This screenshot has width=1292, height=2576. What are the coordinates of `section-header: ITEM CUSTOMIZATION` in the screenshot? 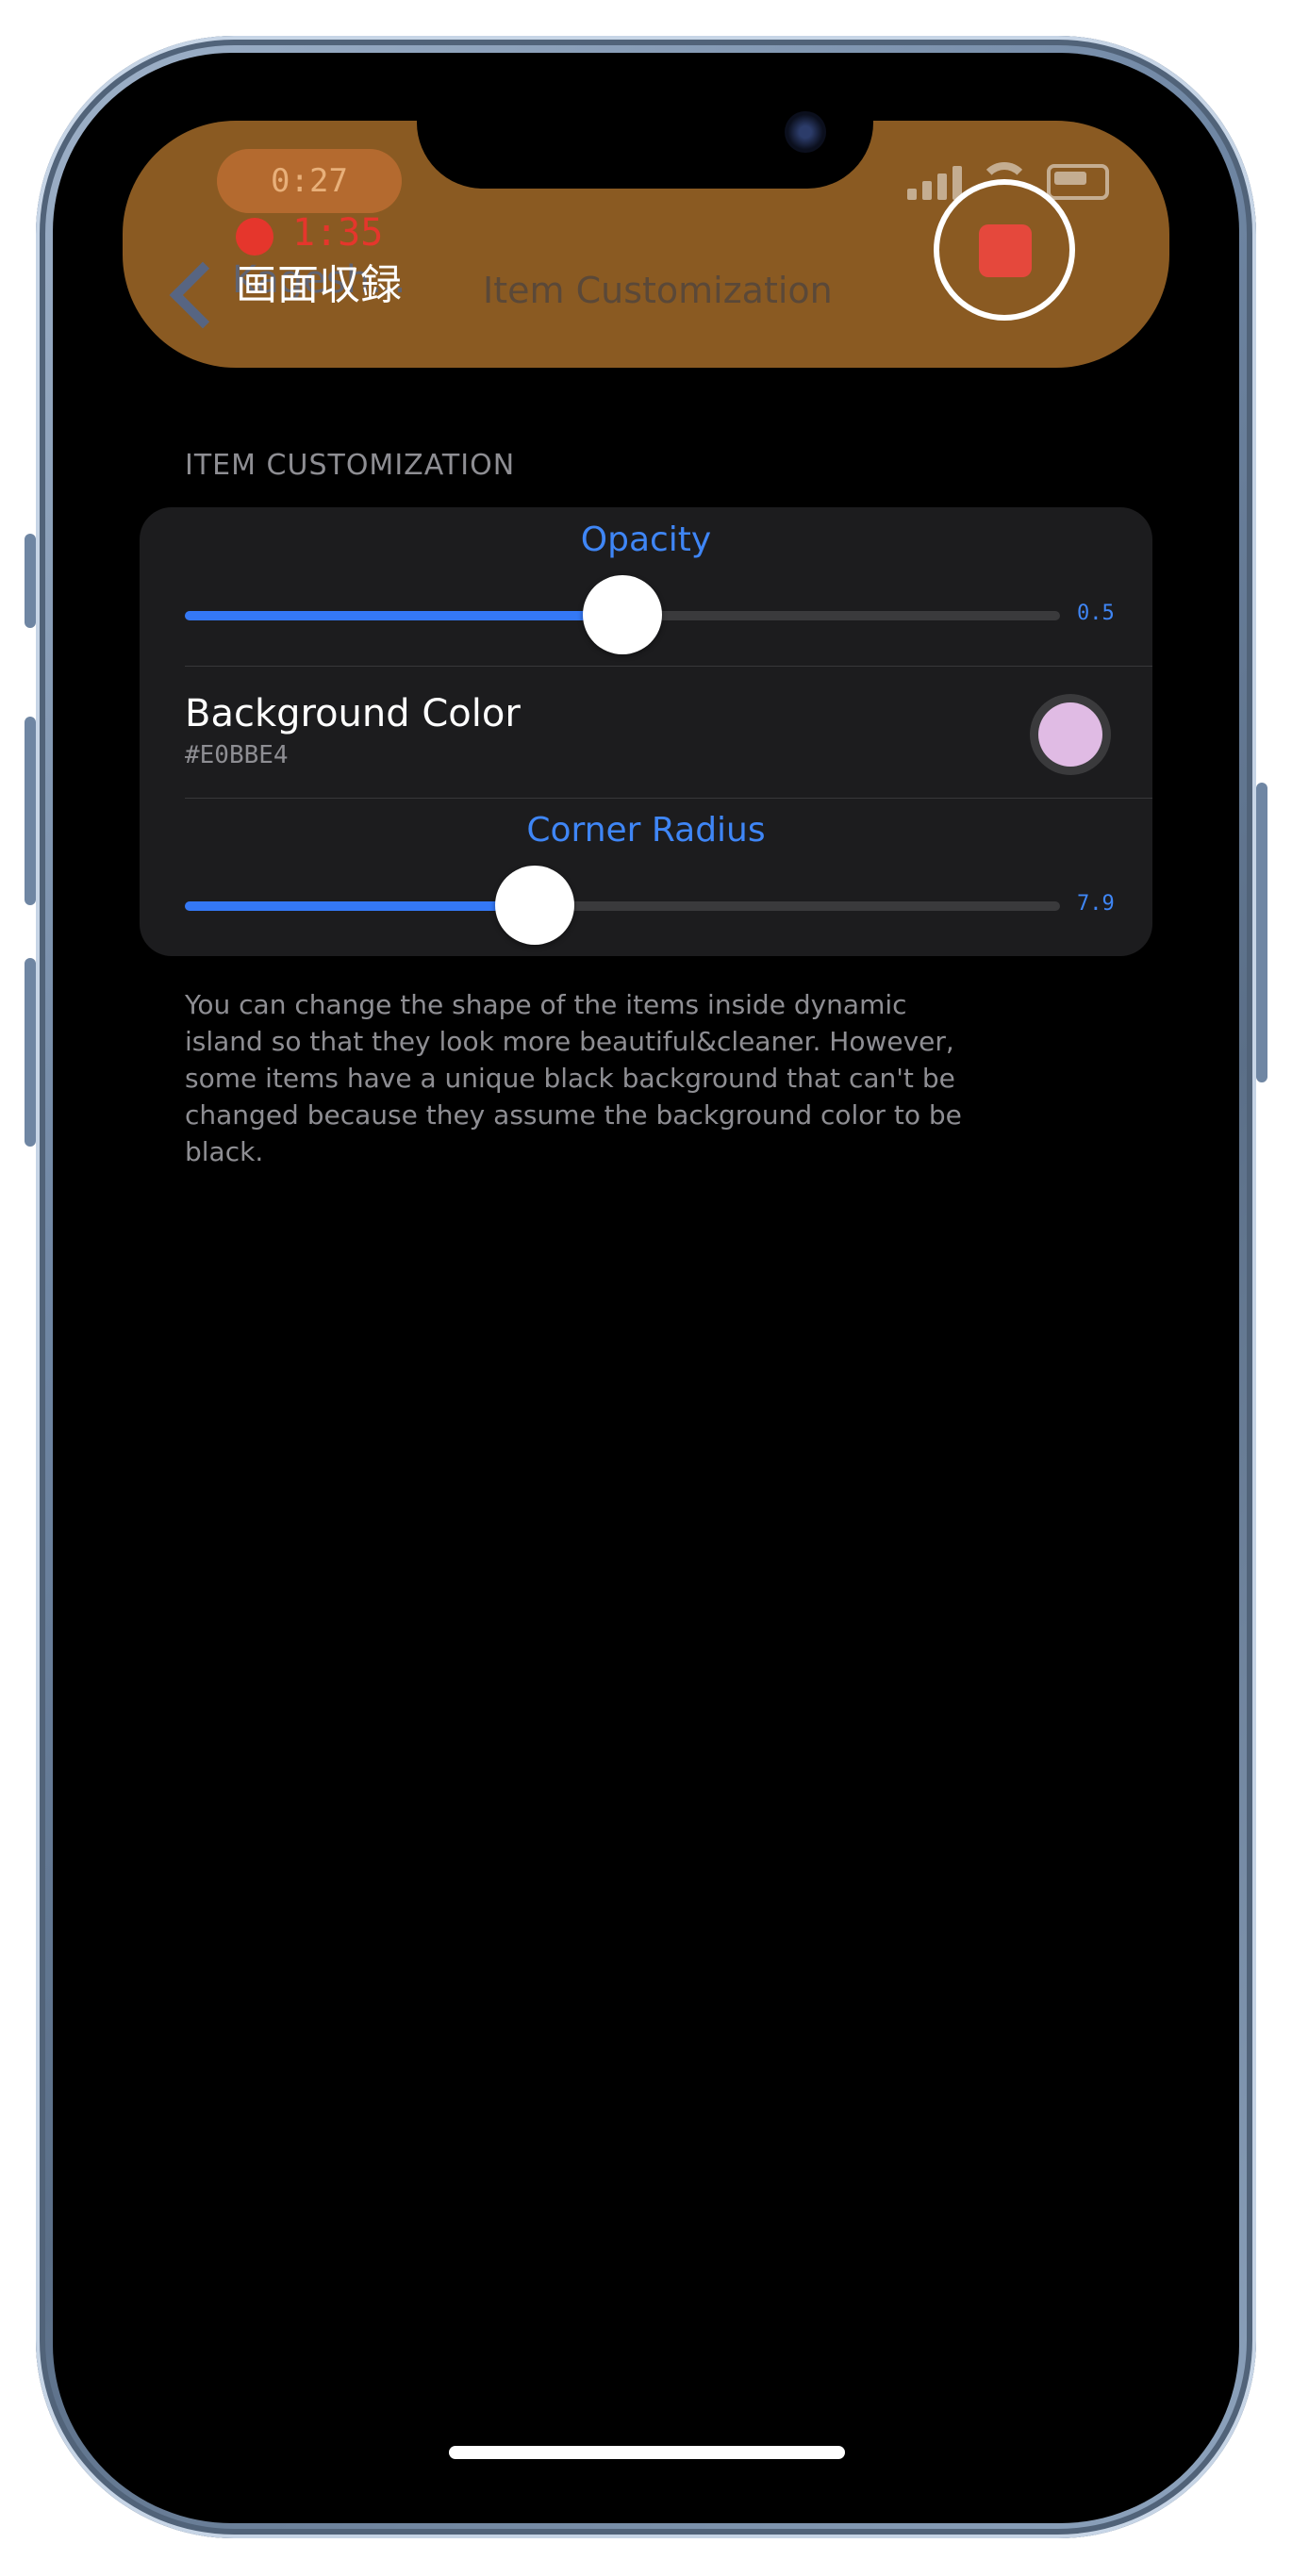 It's located at (350, 465).